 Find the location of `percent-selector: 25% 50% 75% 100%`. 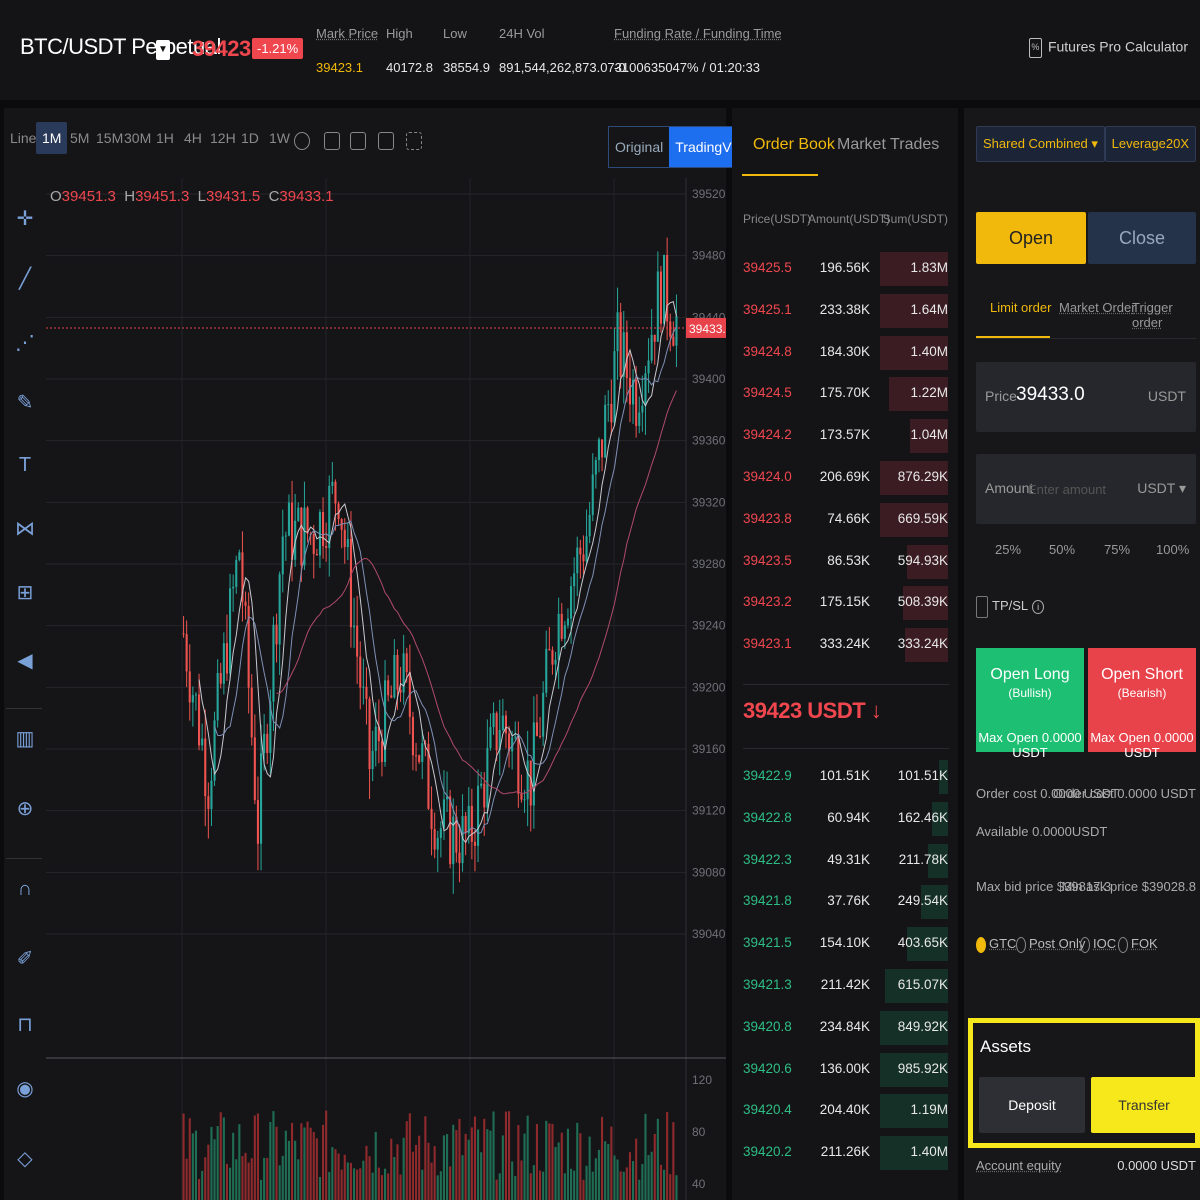

percent-selector: 25% 50% 75% 100% is located at coordinates (1086, 551).